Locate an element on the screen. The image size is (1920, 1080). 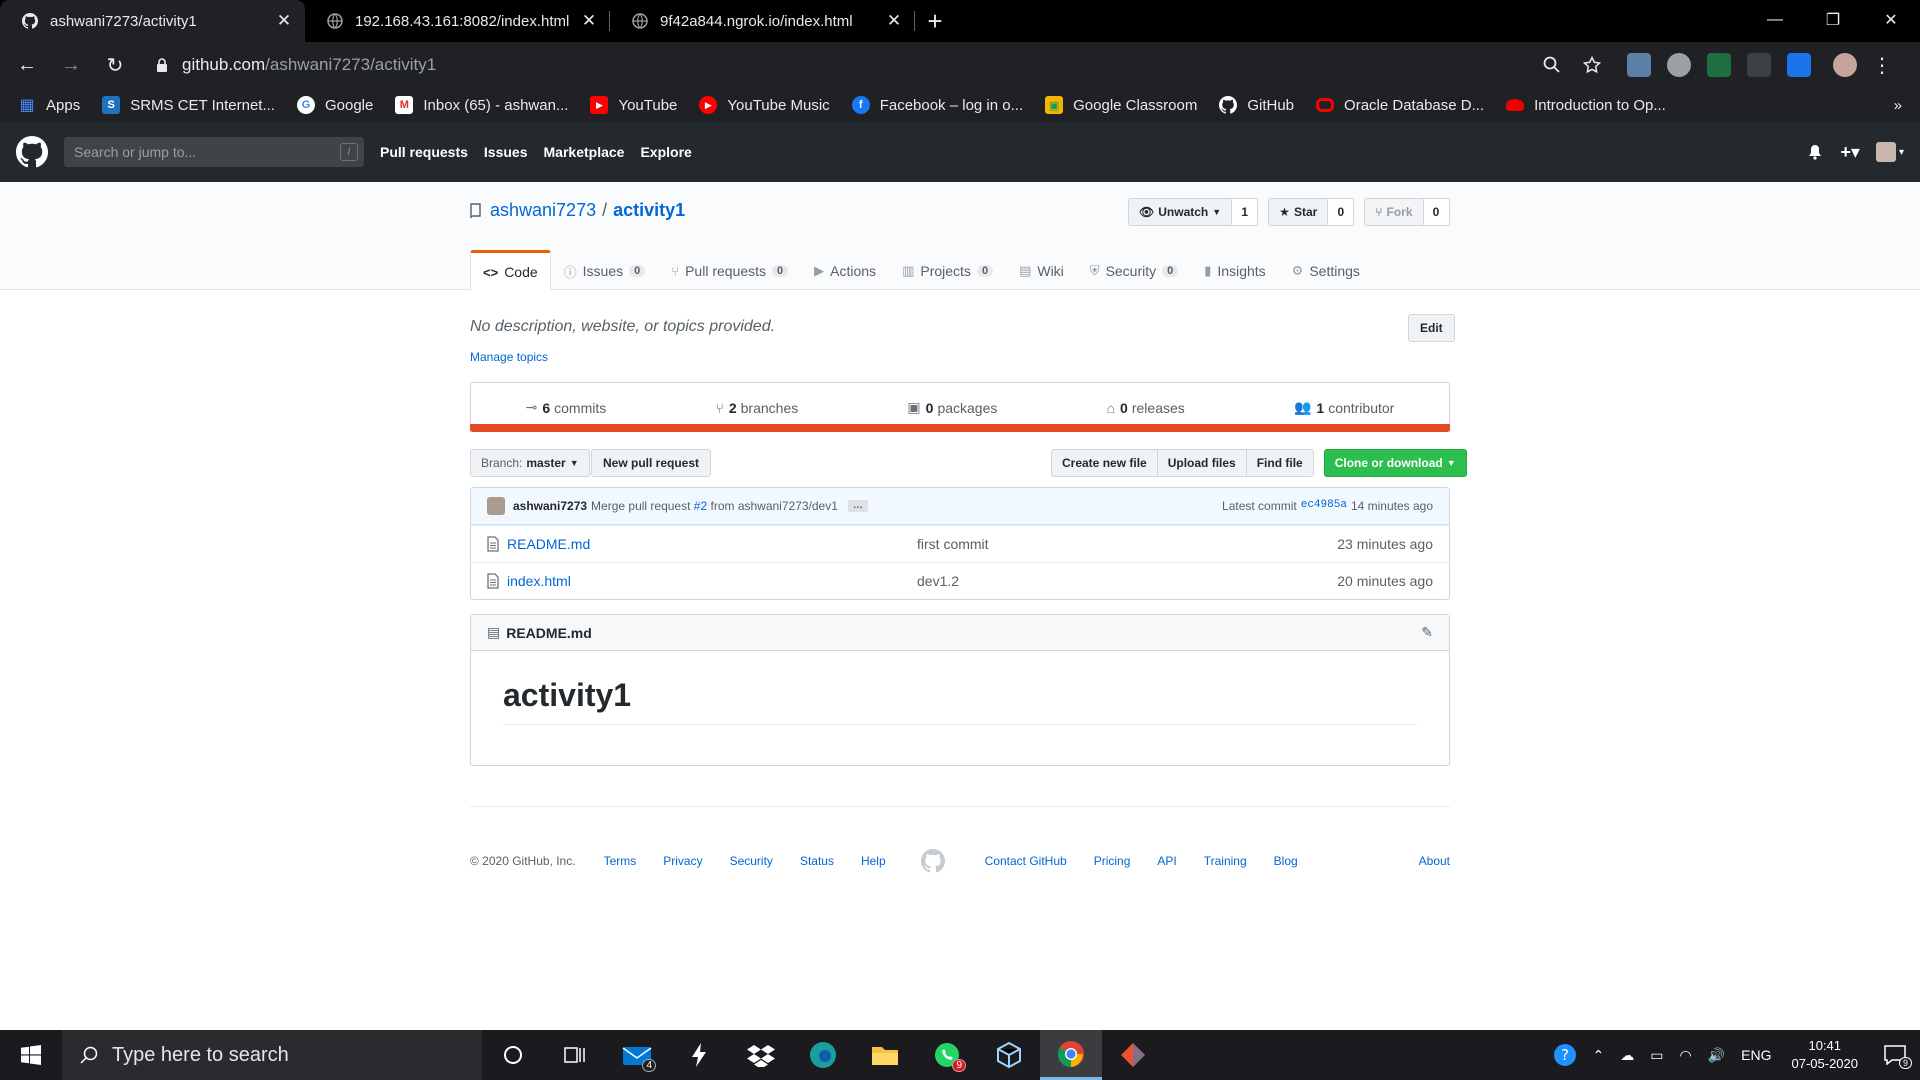
edit-description-button: Edit is located at coordinates (1431, 328).